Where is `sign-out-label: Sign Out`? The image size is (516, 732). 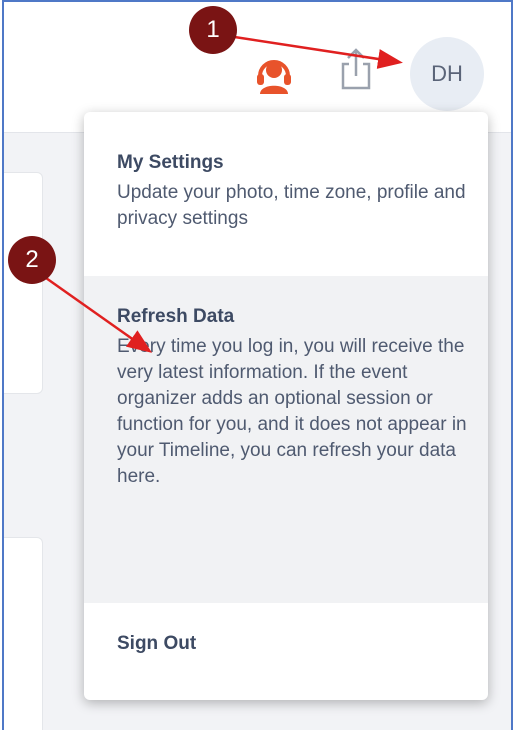
sign-out-label: Sign Out is located at coordinates (157, 643).